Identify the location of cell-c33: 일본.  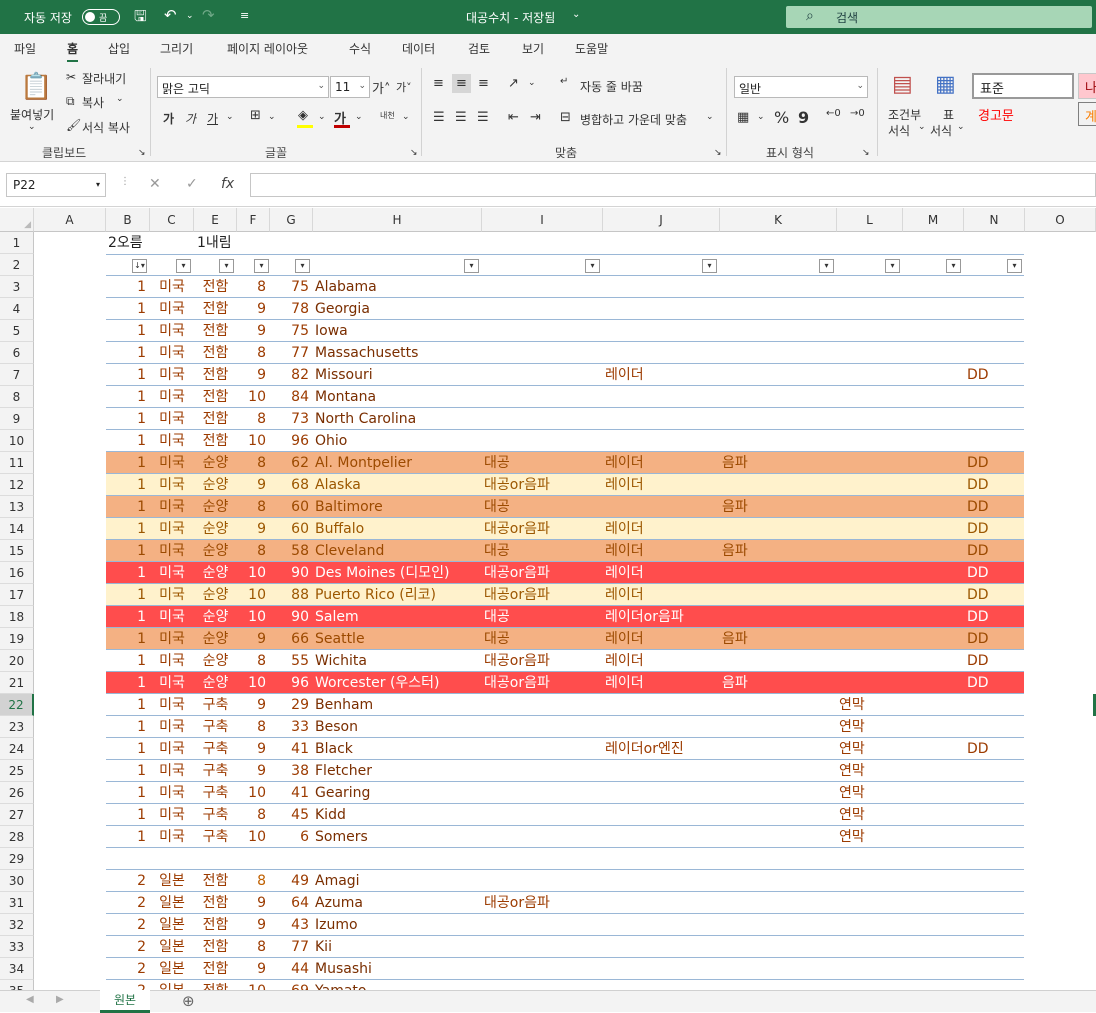
(172, 947).